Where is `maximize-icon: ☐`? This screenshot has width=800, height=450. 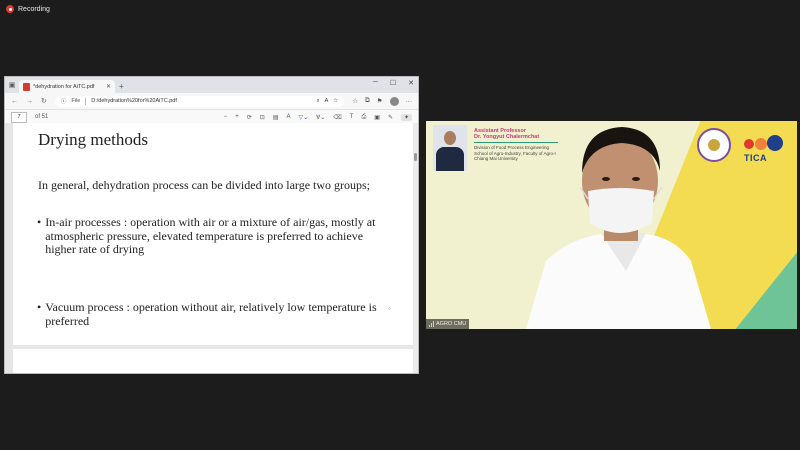
maximize-icon: ☐ is located at coordinates (393, 83).